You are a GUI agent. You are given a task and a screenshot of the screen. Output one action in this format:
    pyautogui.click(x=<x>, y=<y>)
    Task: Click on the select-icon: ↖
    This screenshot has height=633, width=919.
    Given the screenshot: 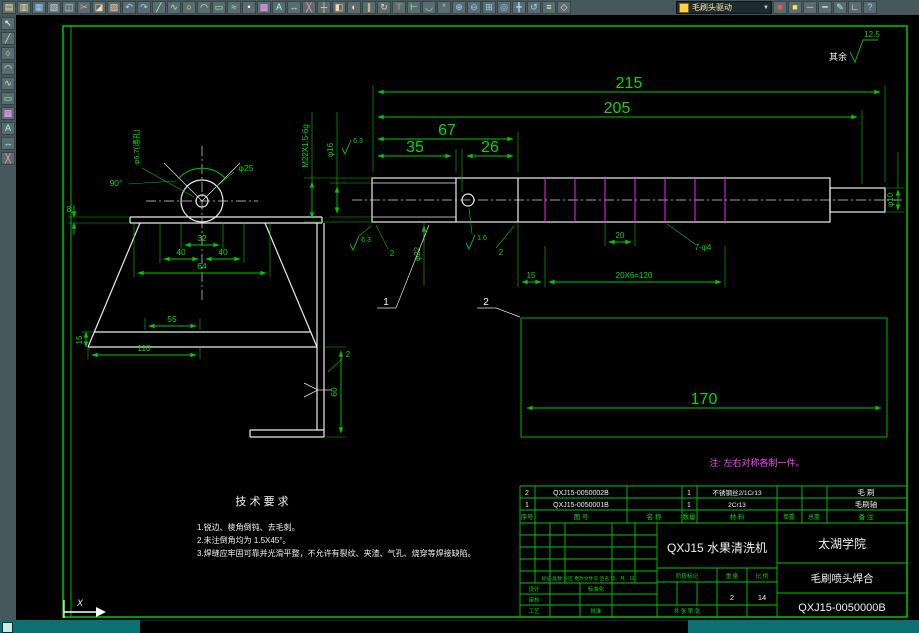 What is the action you would take?
    pyautogui.click(x=8, y=23)
    